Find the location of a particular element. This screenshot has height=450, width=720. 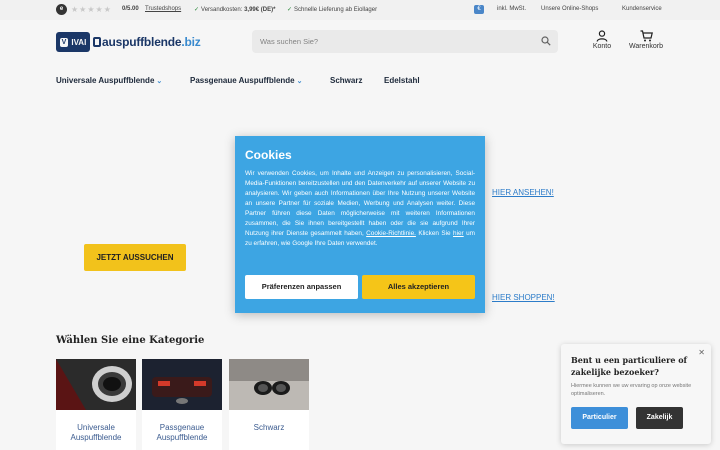

rating-stars: ★★★★★ is located at coordinates (91, 9).